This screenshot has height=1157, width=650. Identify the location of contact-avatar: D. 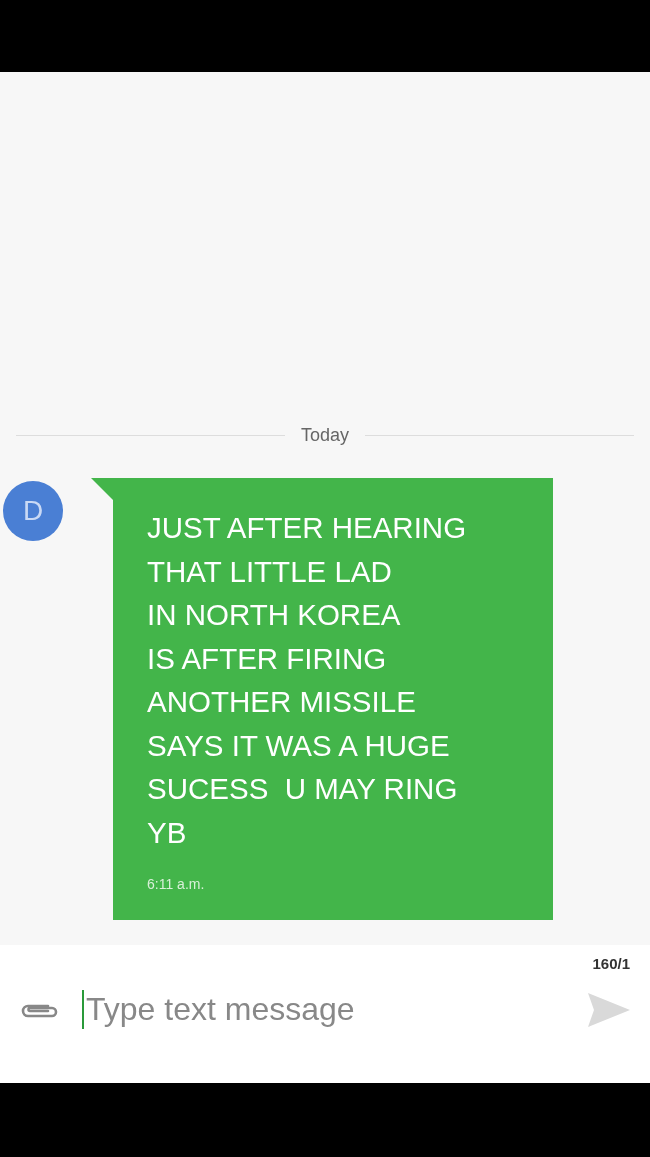
(33, 511).